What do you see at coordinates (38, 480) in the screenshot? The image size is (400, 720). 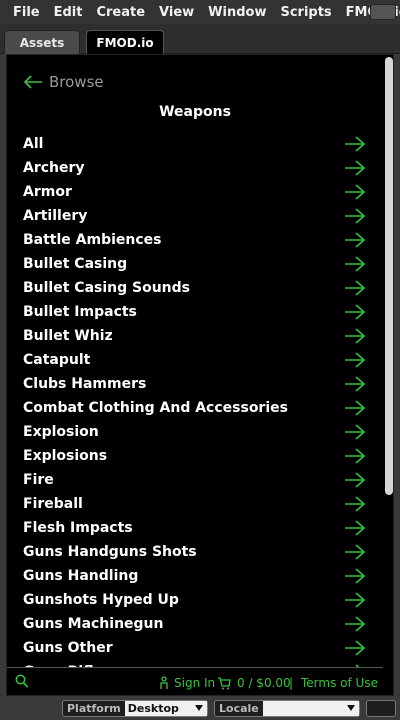 I see `category-label: Fire` at bounding box center [38, 480].